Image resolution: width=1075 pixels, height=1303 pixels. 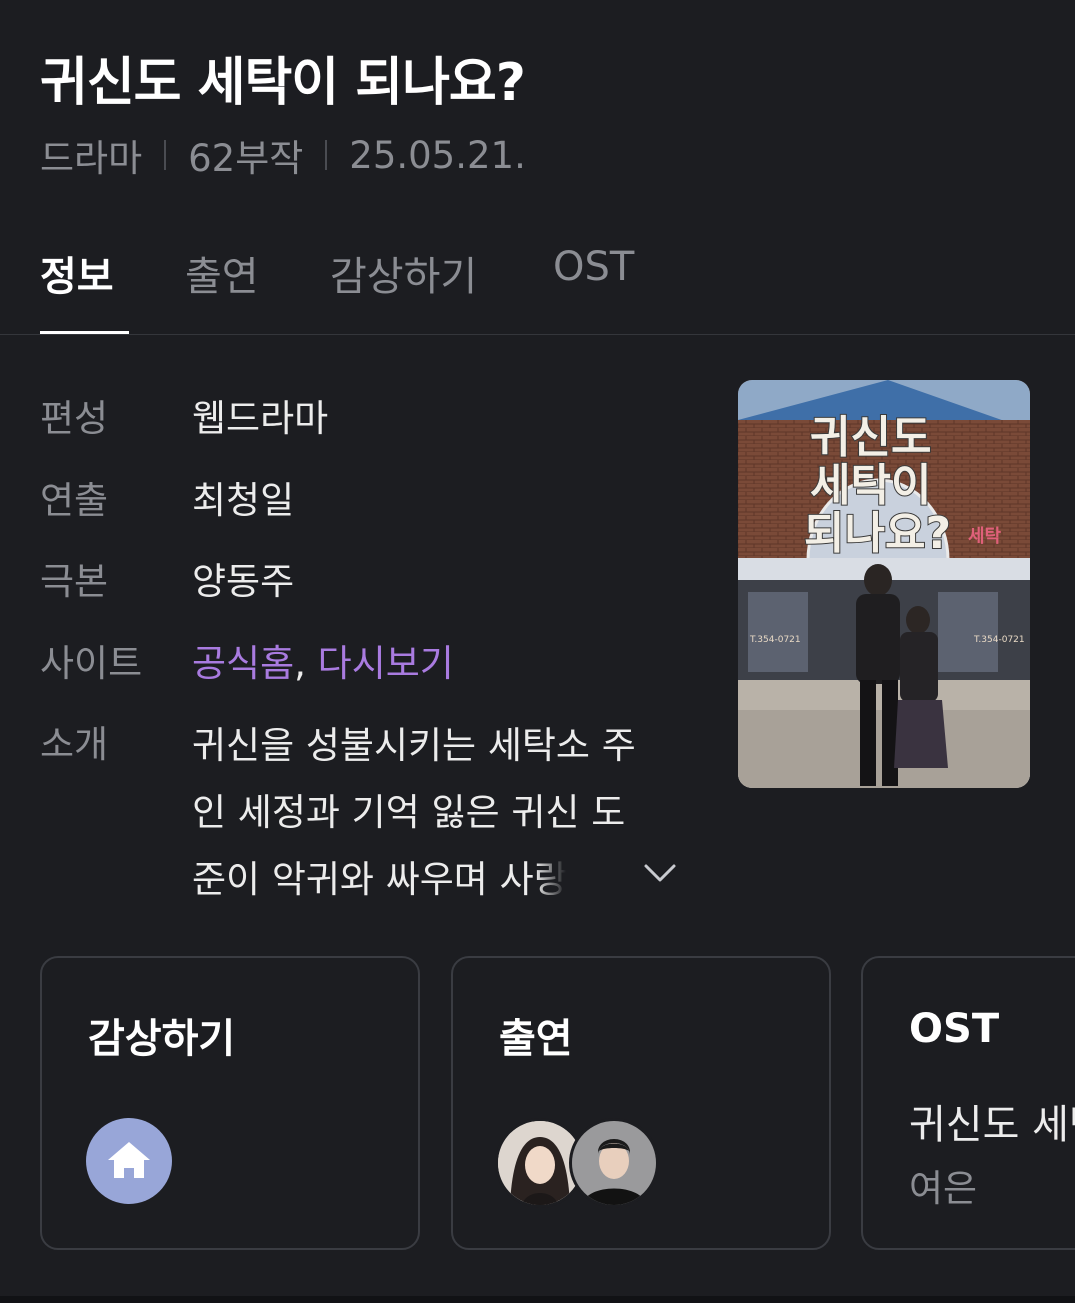 What do you see at coordinates (414, 745) in the screenshot?
I see `synopsis-line: 귀신을 성불시키는 세탁소 주` at bounding box center [414, 745].